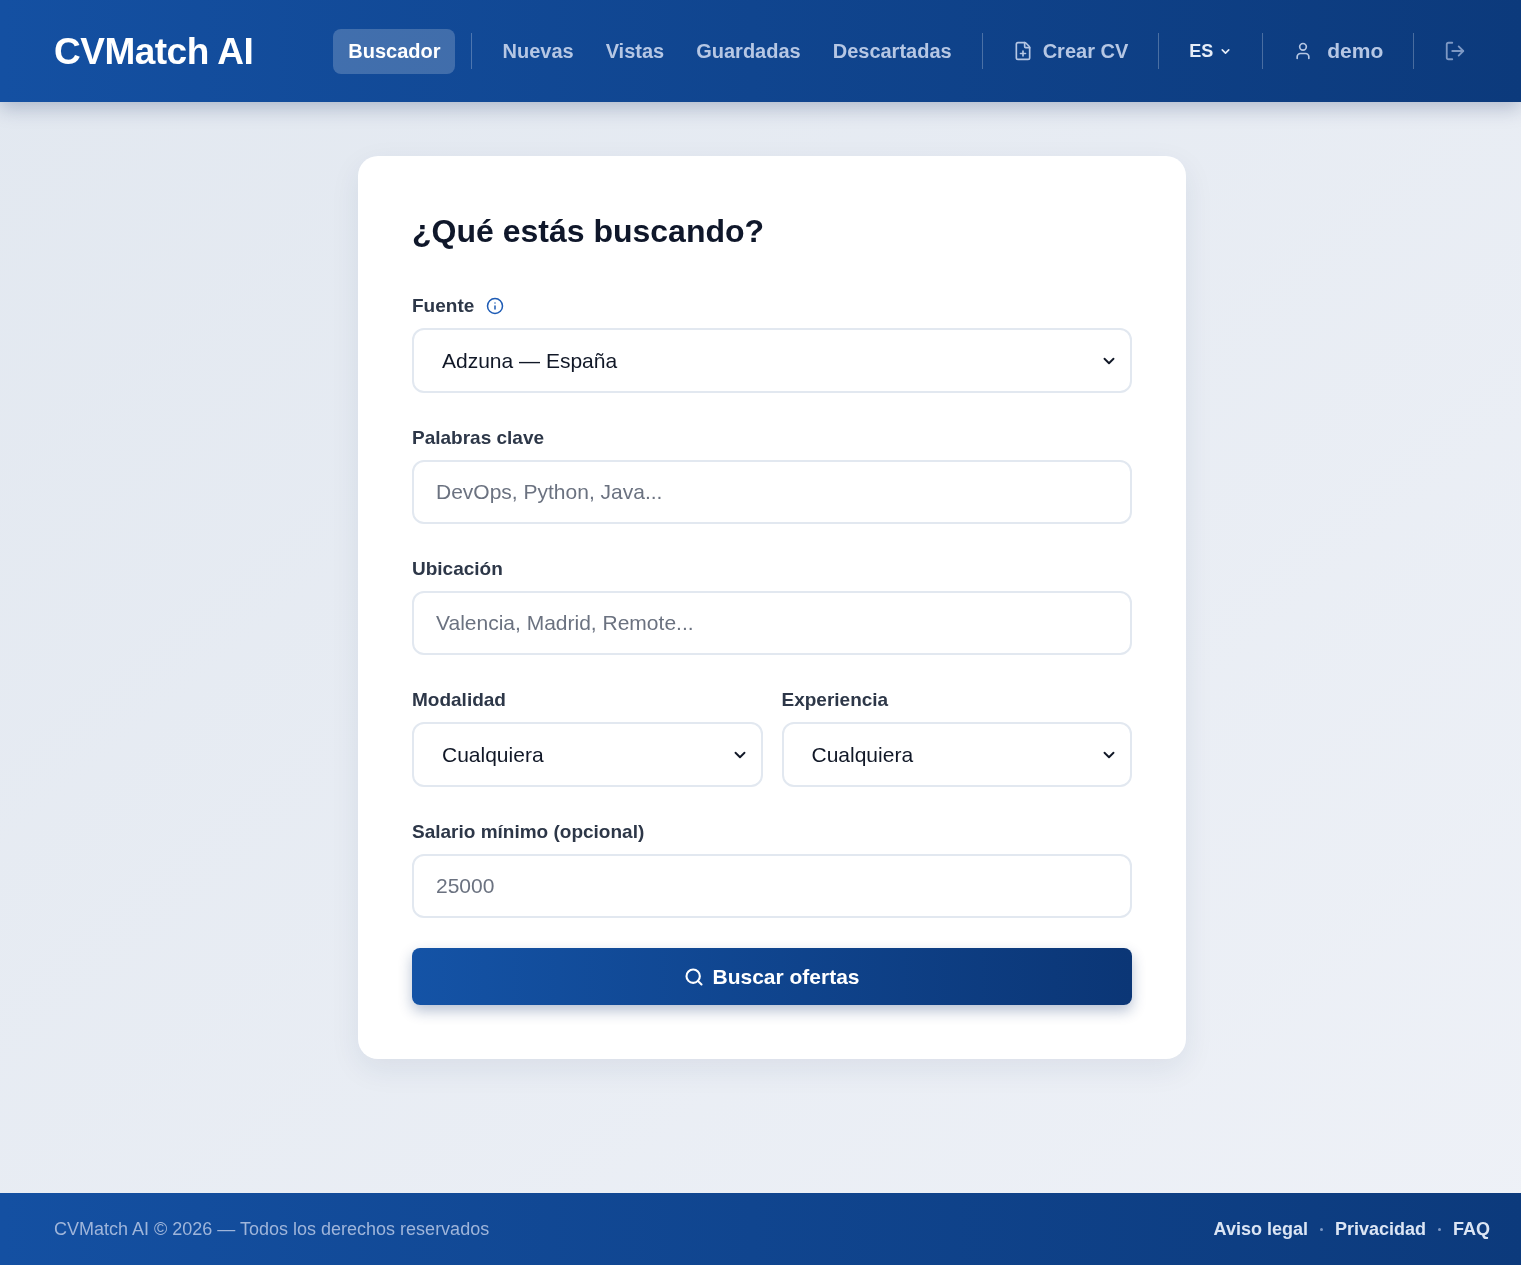 The height and width of the screenshot is (1265, 1521). Describe the element at coordinates (772, 886) in the screenshot. I see `input-field: 25000` at that location.